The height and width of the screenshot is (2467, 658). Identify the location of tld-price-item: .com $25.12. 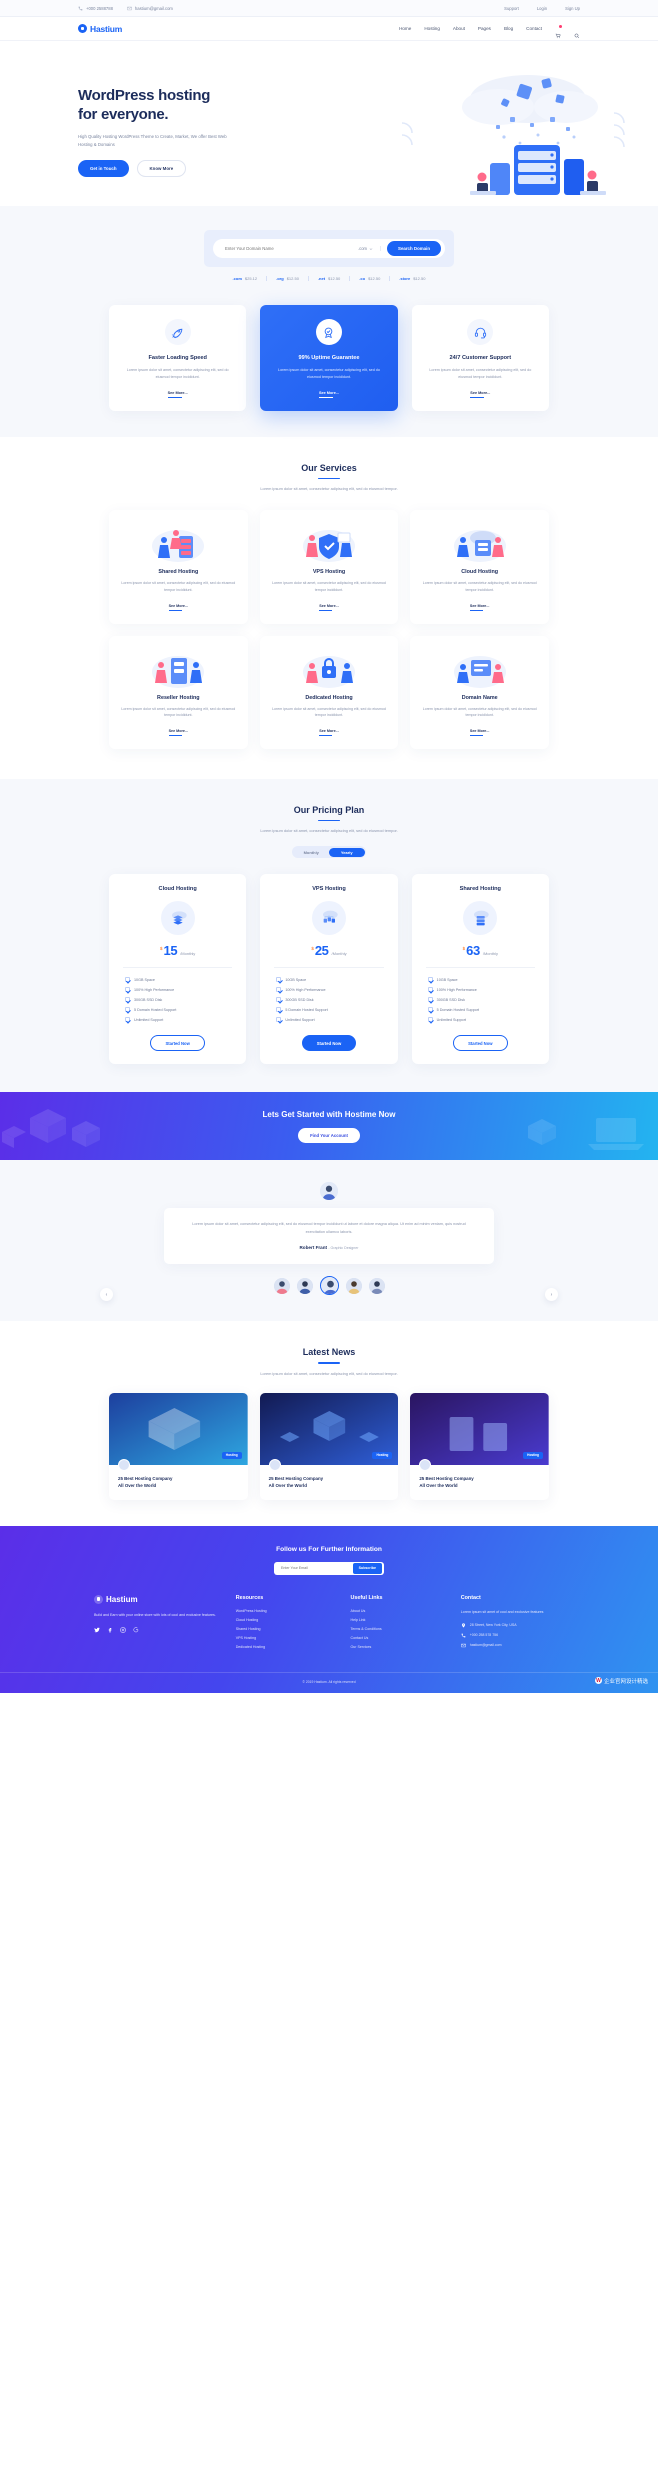
(246, 278).